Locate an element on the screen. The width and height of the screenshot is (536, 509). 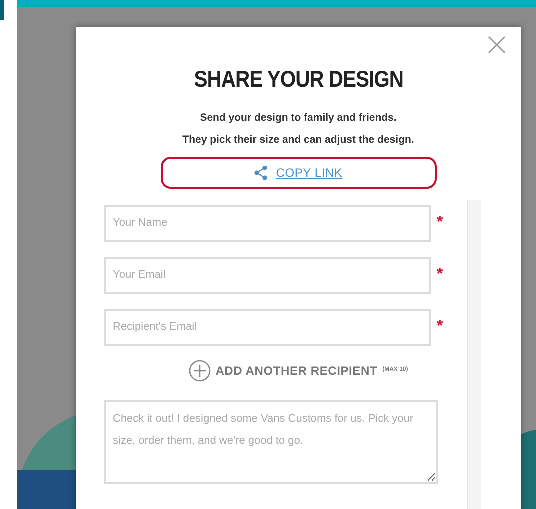
subtitle-line: They pick their size and can adjust the design. is located at coordinates (298, 140).